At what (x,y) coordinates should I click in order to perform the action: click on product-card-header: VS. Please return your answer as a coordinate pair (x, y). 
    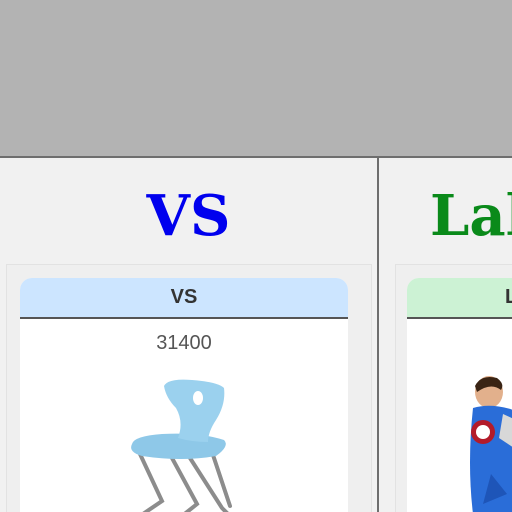
    Looking at the image, I should click on (184, 298).